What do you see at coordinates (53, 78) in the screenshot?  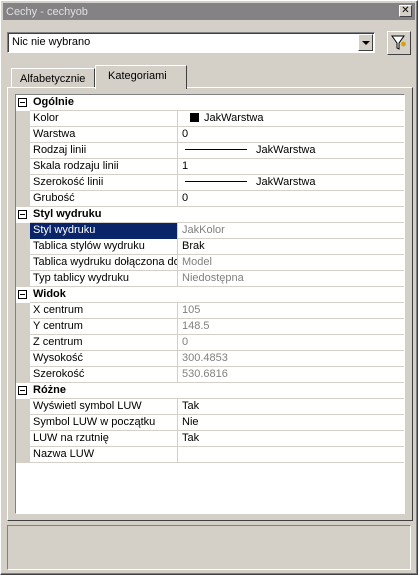 I see `tab-alphabetical: Alfabetycznie` at bounding box center [53, 78].